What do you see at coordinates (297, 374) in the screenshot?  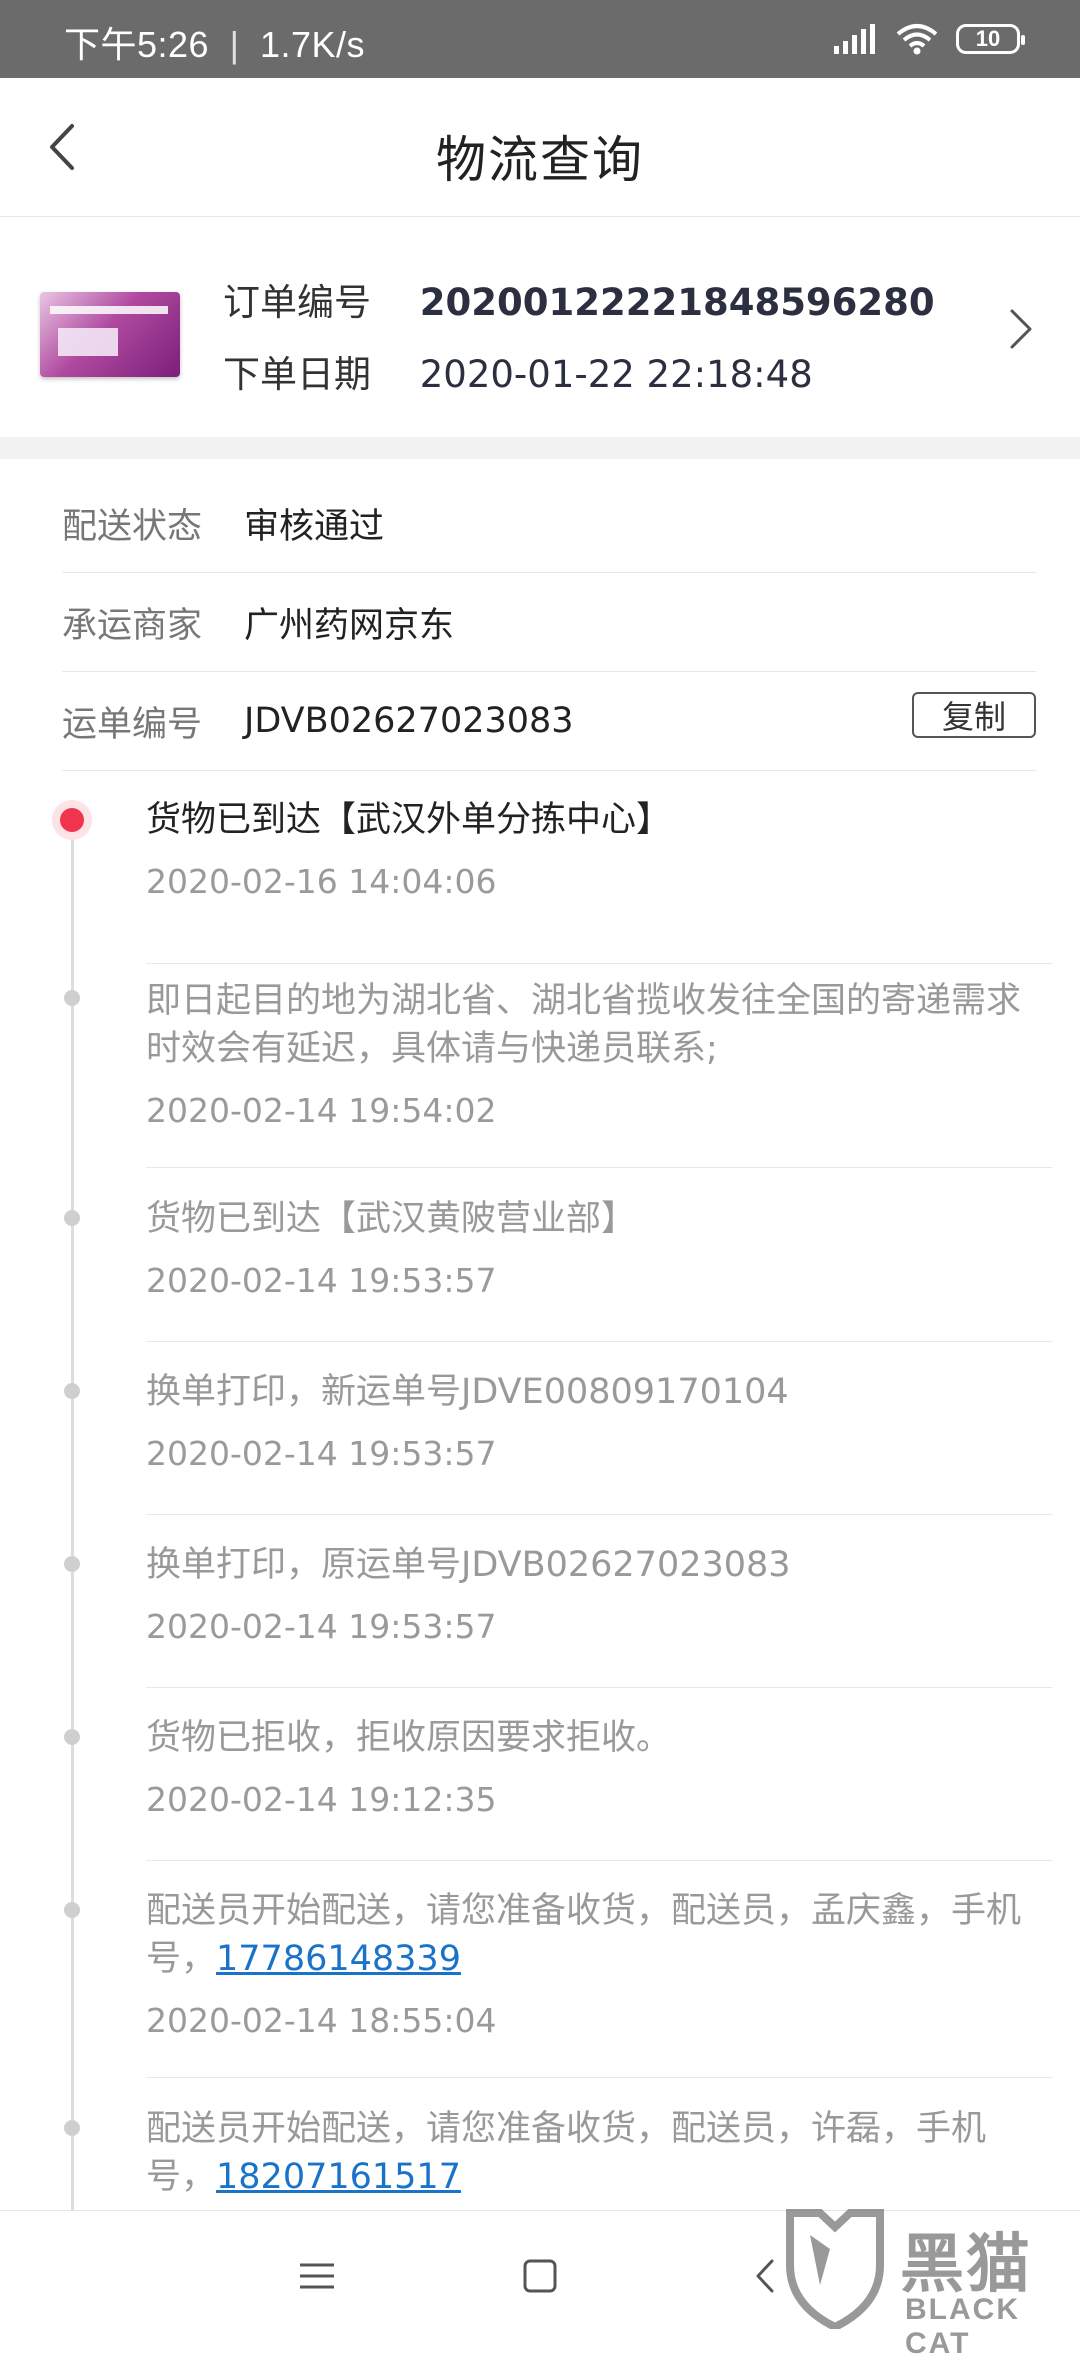 I see `order-date-label: 下单日期` at bounding box center [297, 374].